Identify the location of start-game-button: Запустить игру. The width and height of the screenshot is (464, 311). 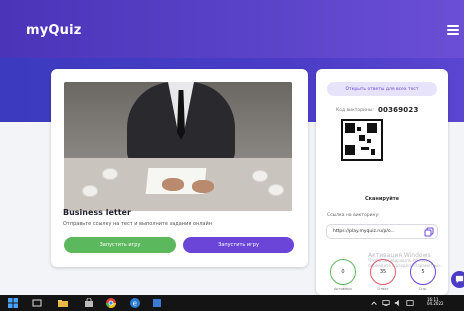
(120, 245).